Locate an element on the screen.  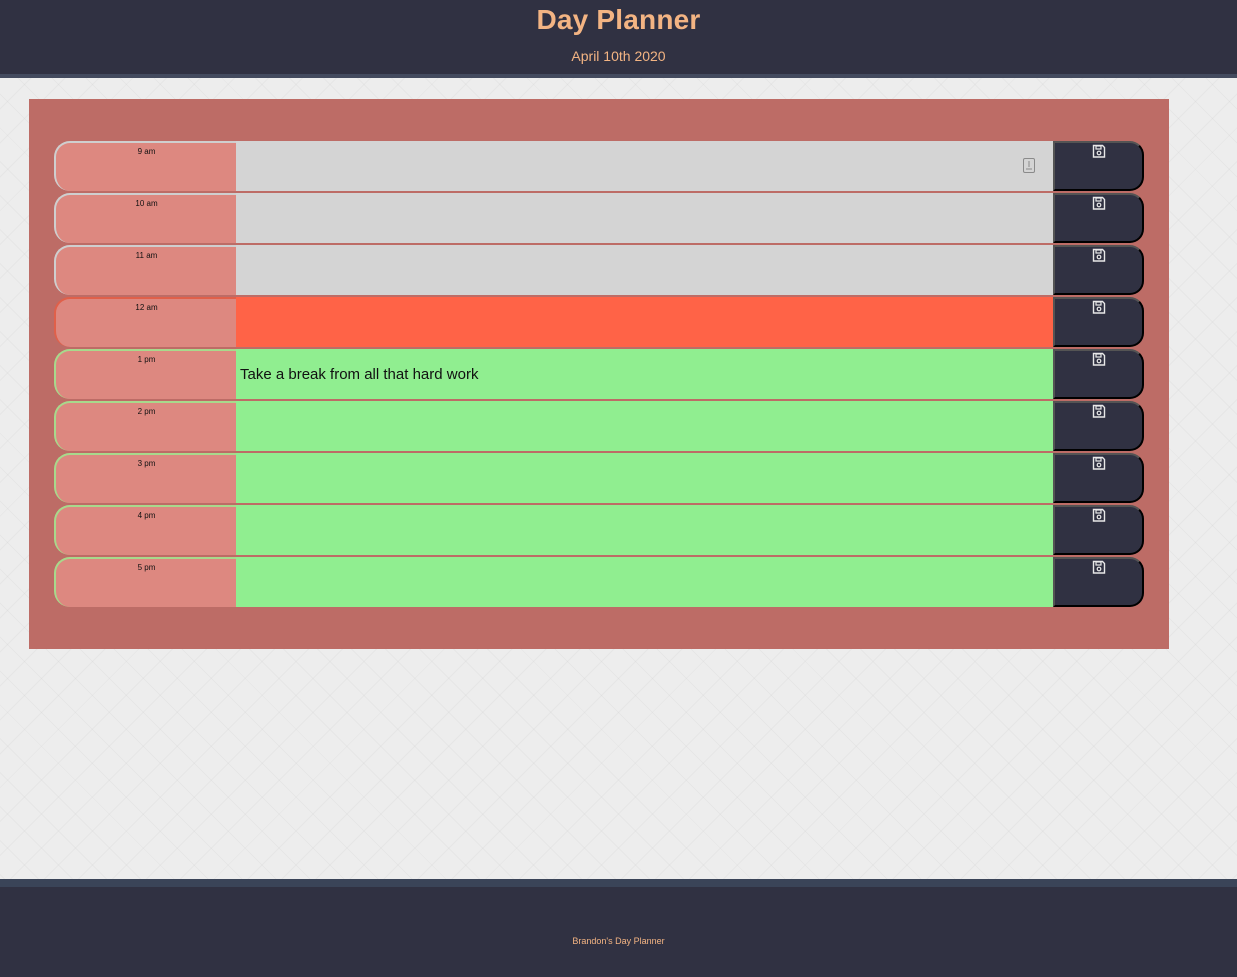
page-header: Day Planner April 10th 2020 is located at coordinates (618, 39).